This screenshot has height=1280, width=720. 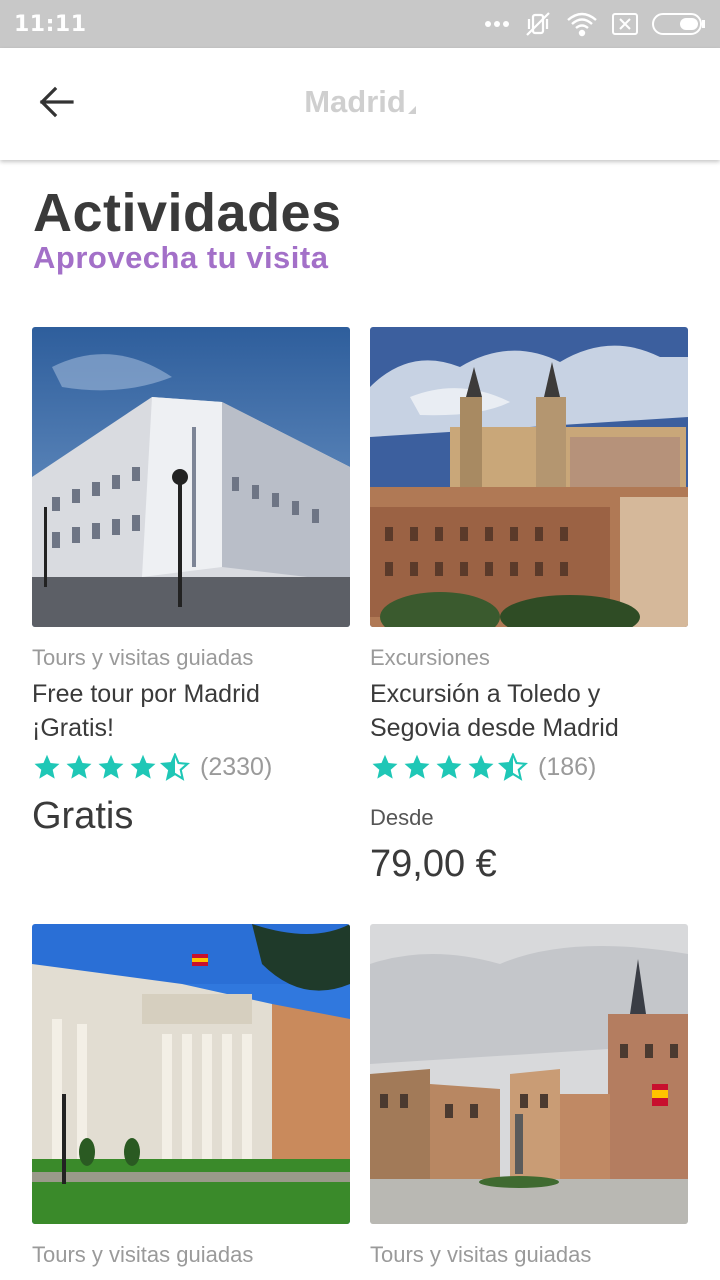 What do you see at coordinates (191, 711) in the screenshot?
I see `activity-title: Free tour por Madrid ¡Gratis!` at bounding box center [191, 711].